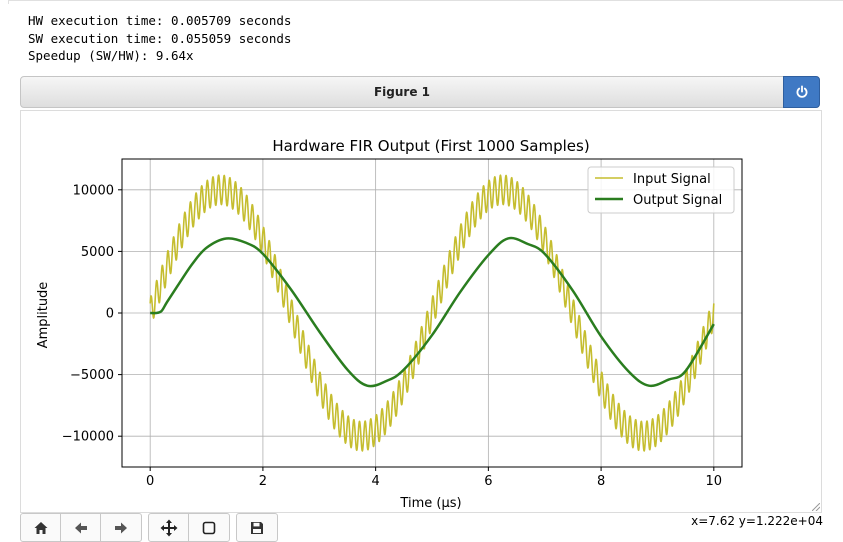 This screenshot has height=542, width=843. What do you see at coordinates (714, 481) in the screenshot?
I see `x-tick-label: 10` at bounding box center [714, 481].